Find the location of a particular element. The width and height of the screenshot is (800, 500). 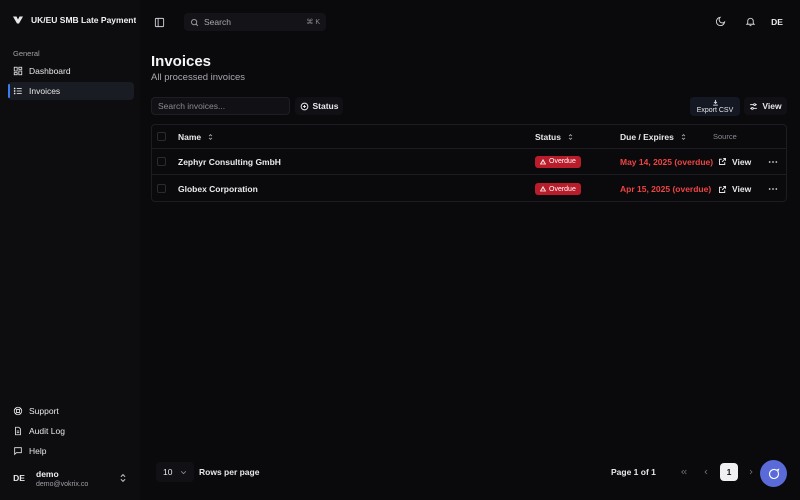

sidebar-item-label: Help is located at coordinates (38, 451).